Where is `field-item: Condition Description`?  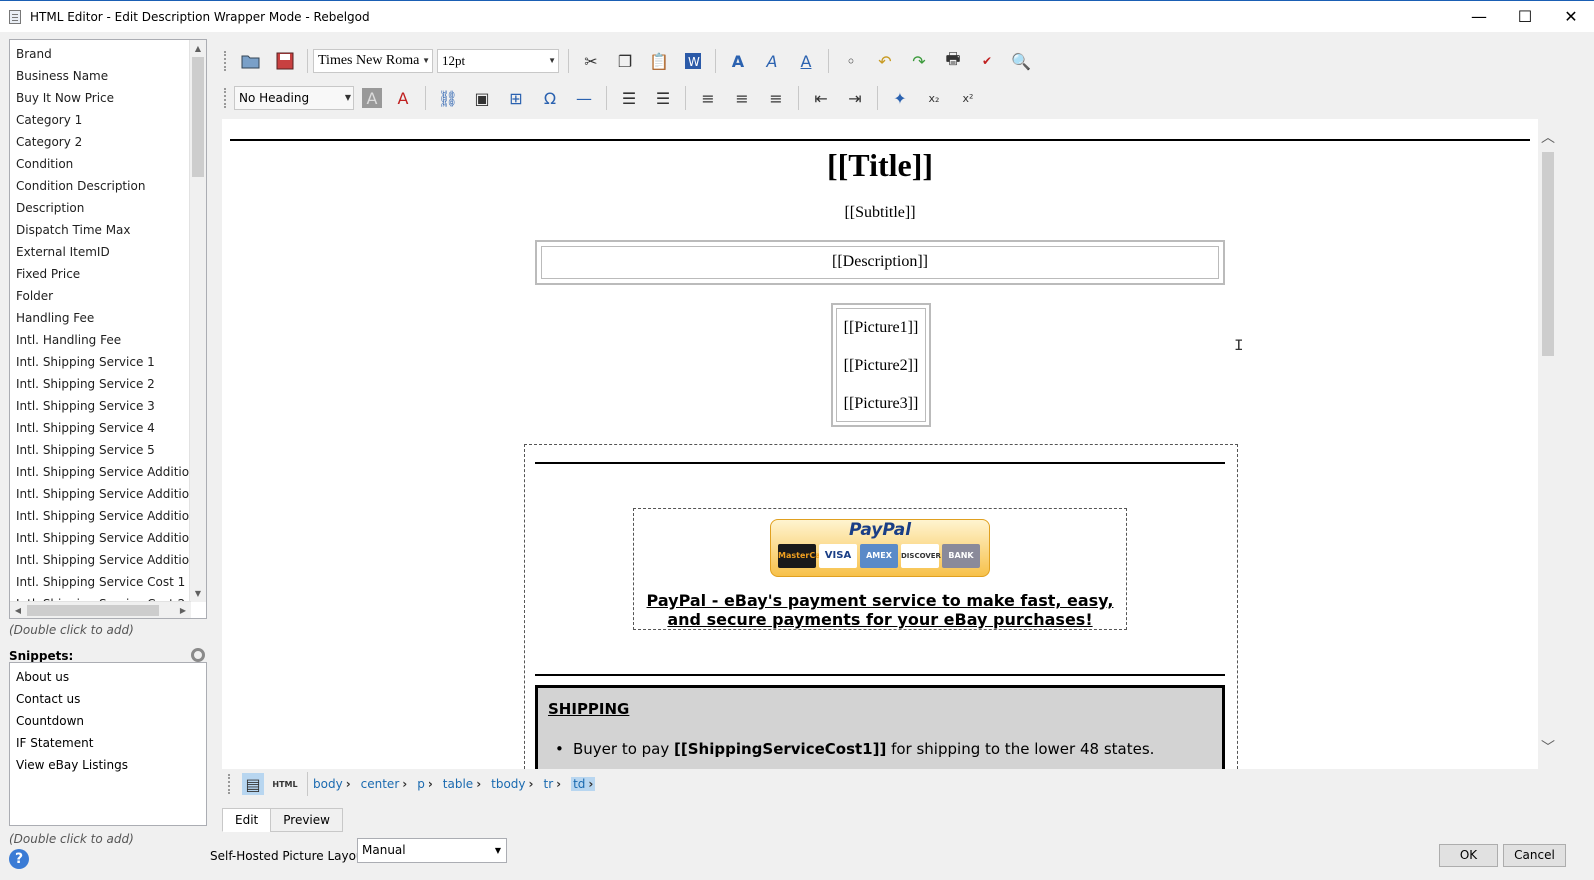
field-item: Condition Description is located at coordinates (101, 186).